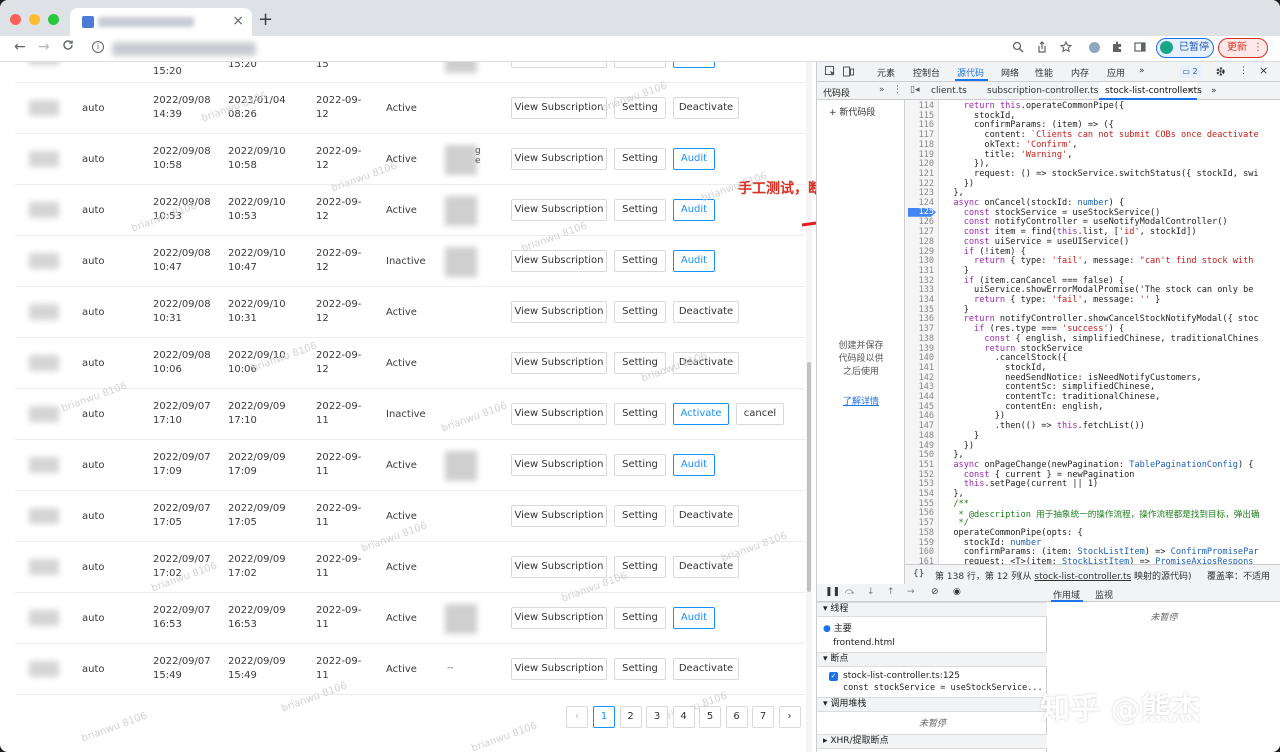  What do you see at coordinates (1066, 48) in the screenshot?
I see `bookmark-star-icon` at bounding box center [1066, 48].